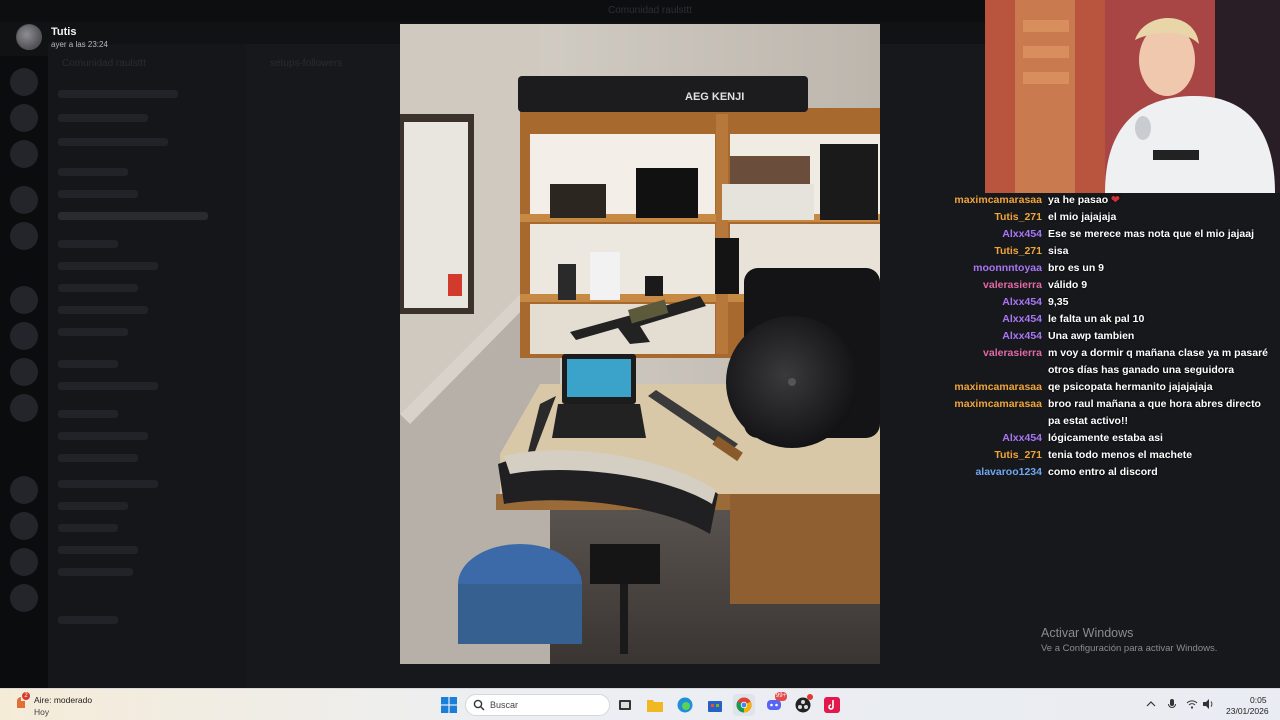 The height and width of the screenshot is (720, 1280). I want to click on weather-subtitle: Hoy, so click(42, 712).